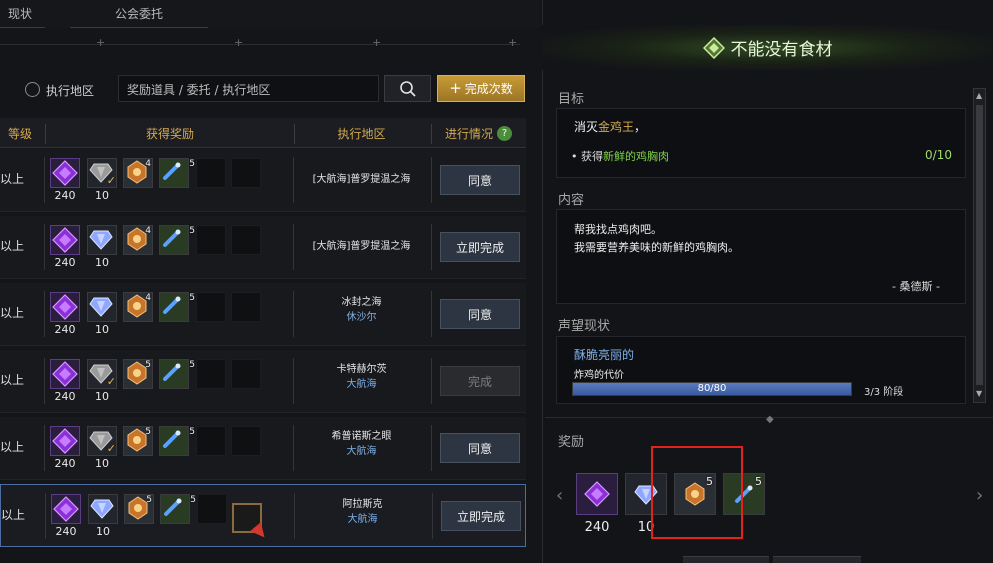 The height and width of the screenshot is (563, 993). I want to click on crystal-icon, so click(102, 509).